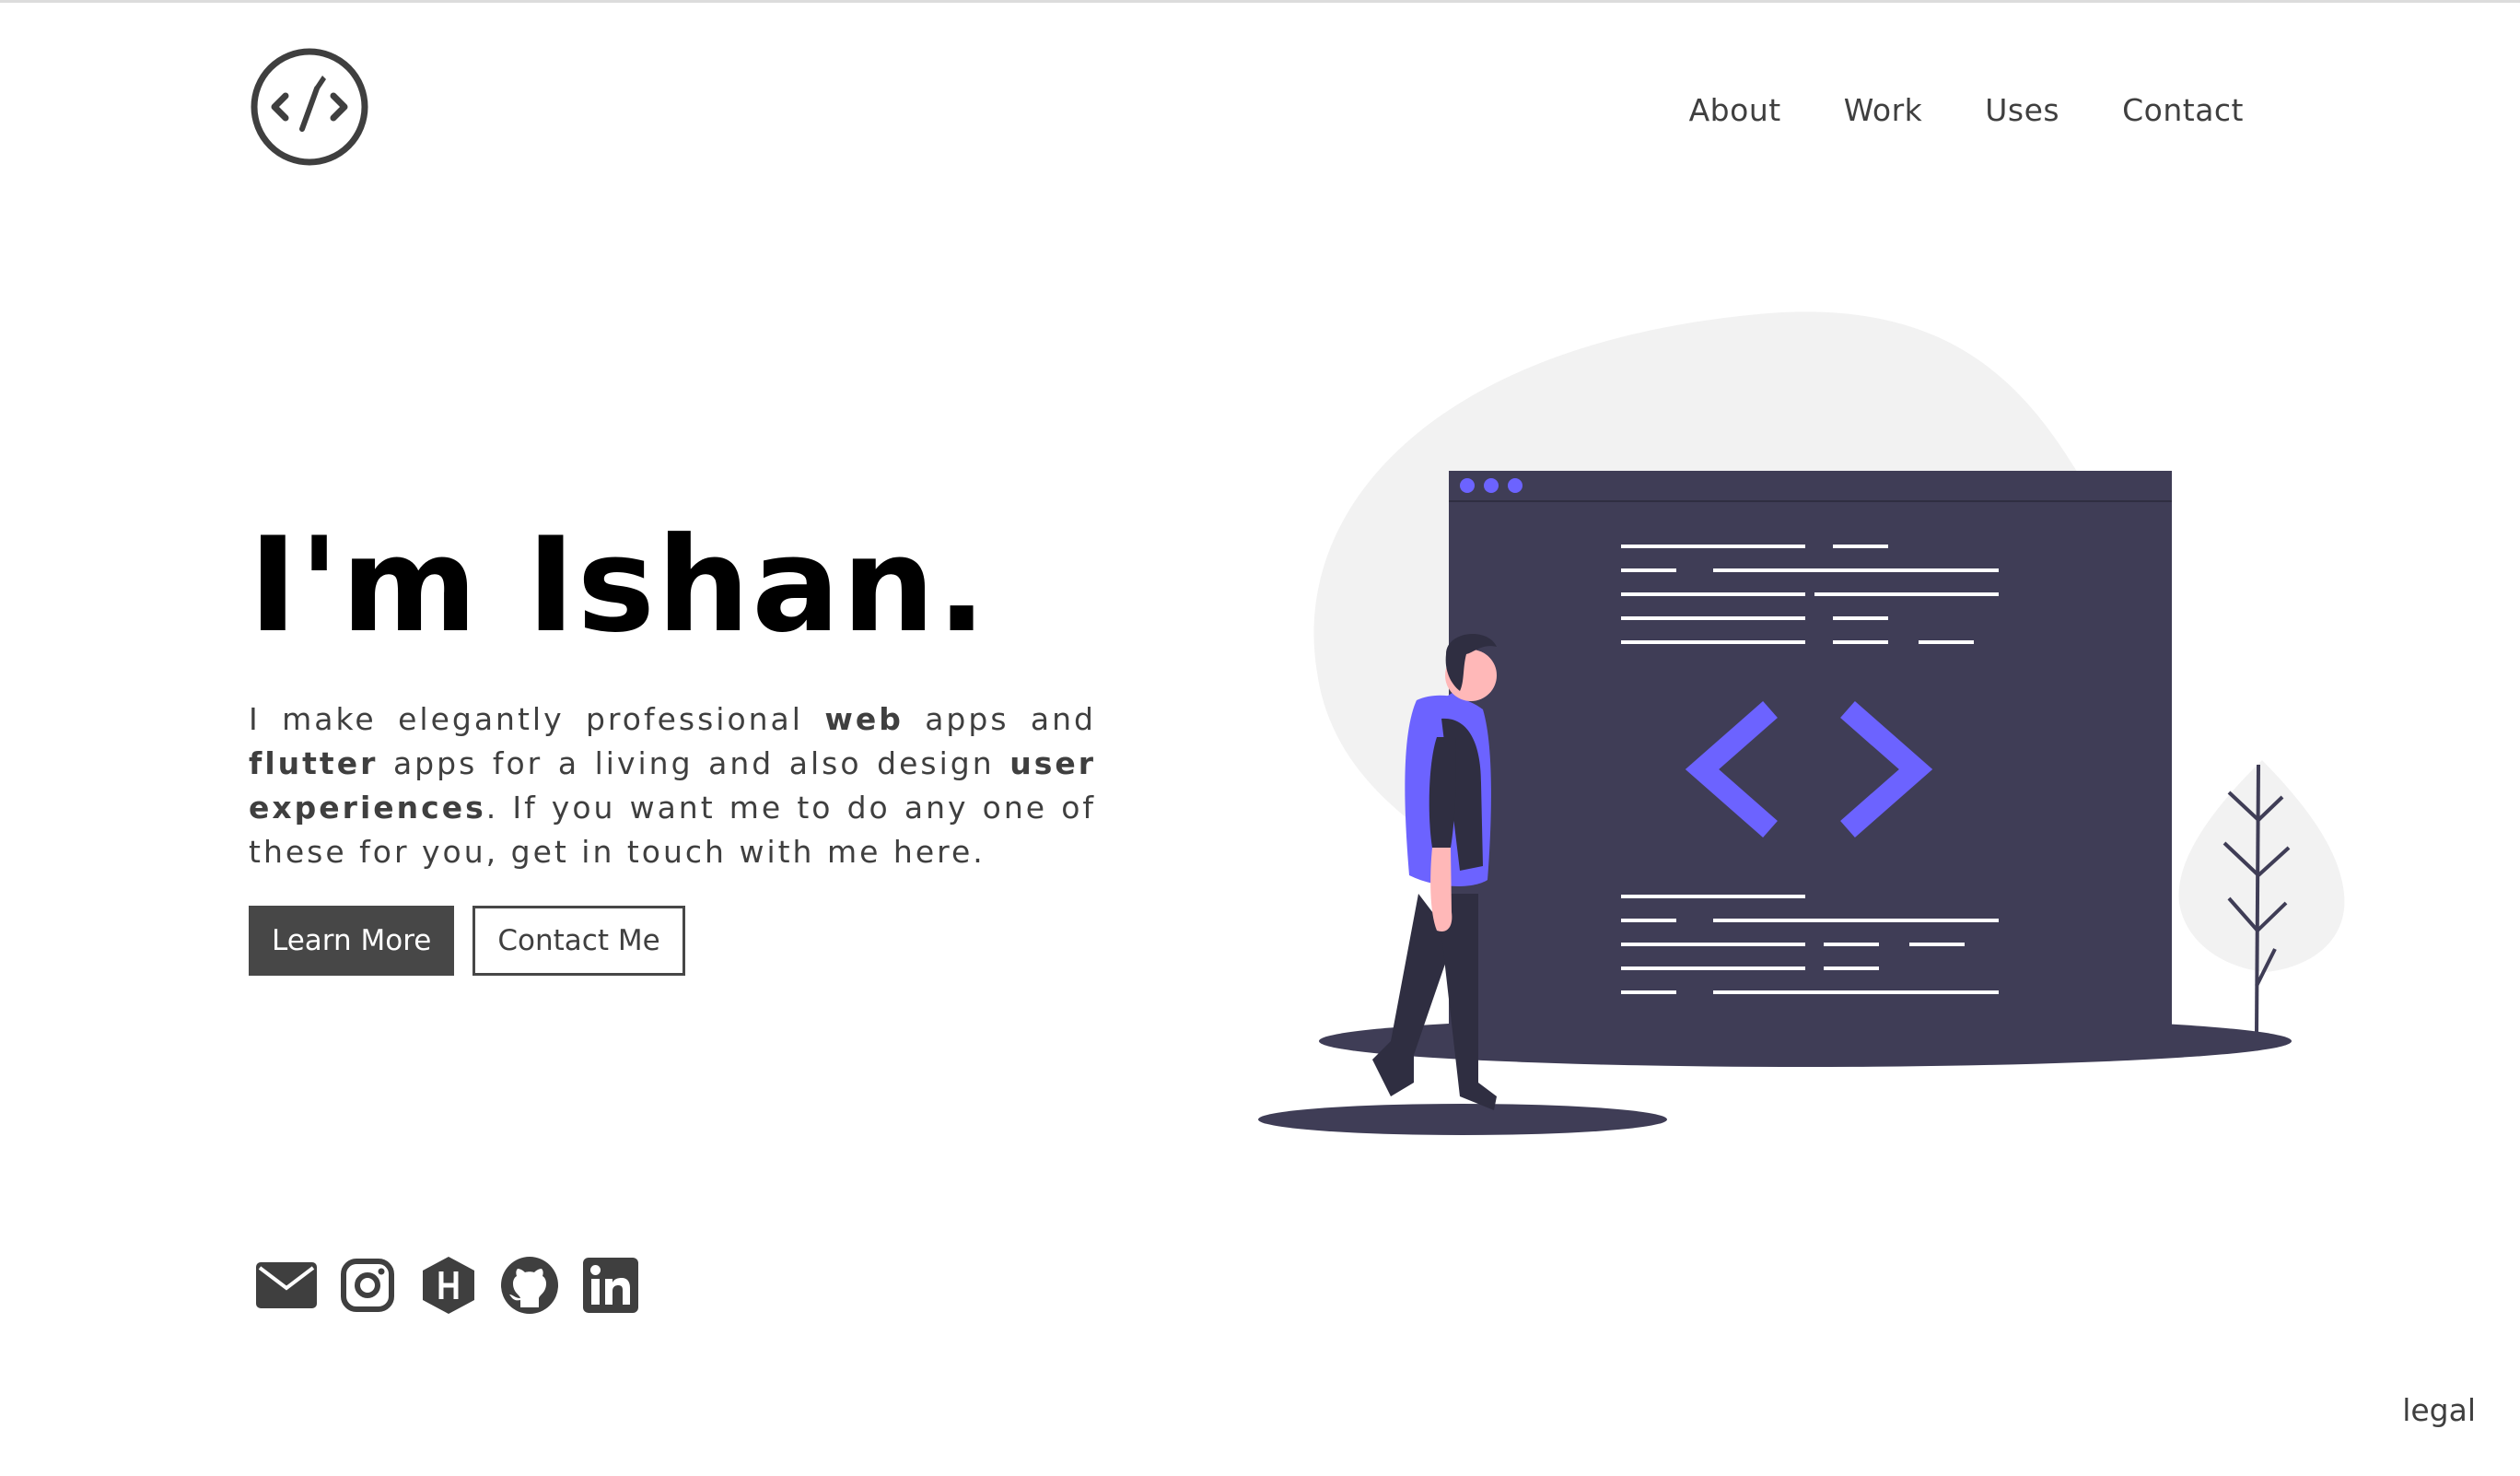 The height and width of the screenshot is (1476, 2520). I want to click on tree-leaf, so click(2261, 866).